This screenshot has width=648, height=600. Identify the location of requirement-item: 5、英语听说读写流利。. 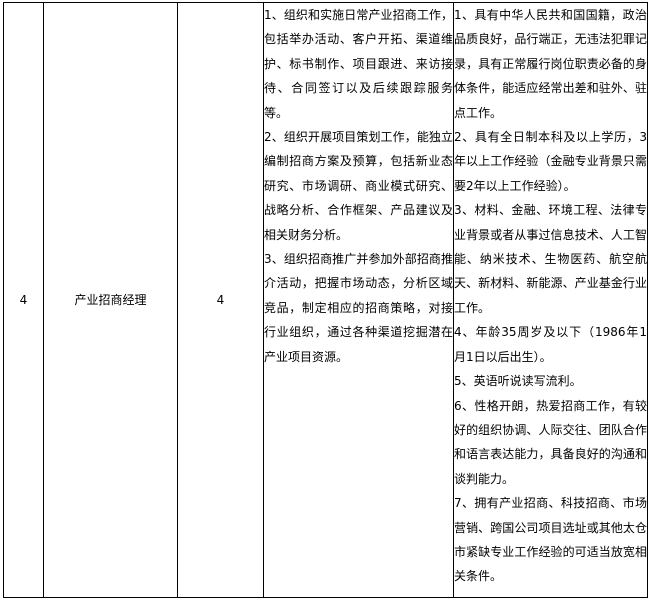
(518, 381).